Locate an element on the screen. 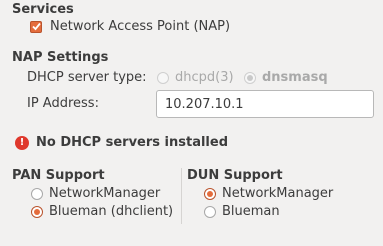 The image size is (383, 246). pan-option-blueman-label: Blueman (dhclient) is located at coordinates (111, 211).